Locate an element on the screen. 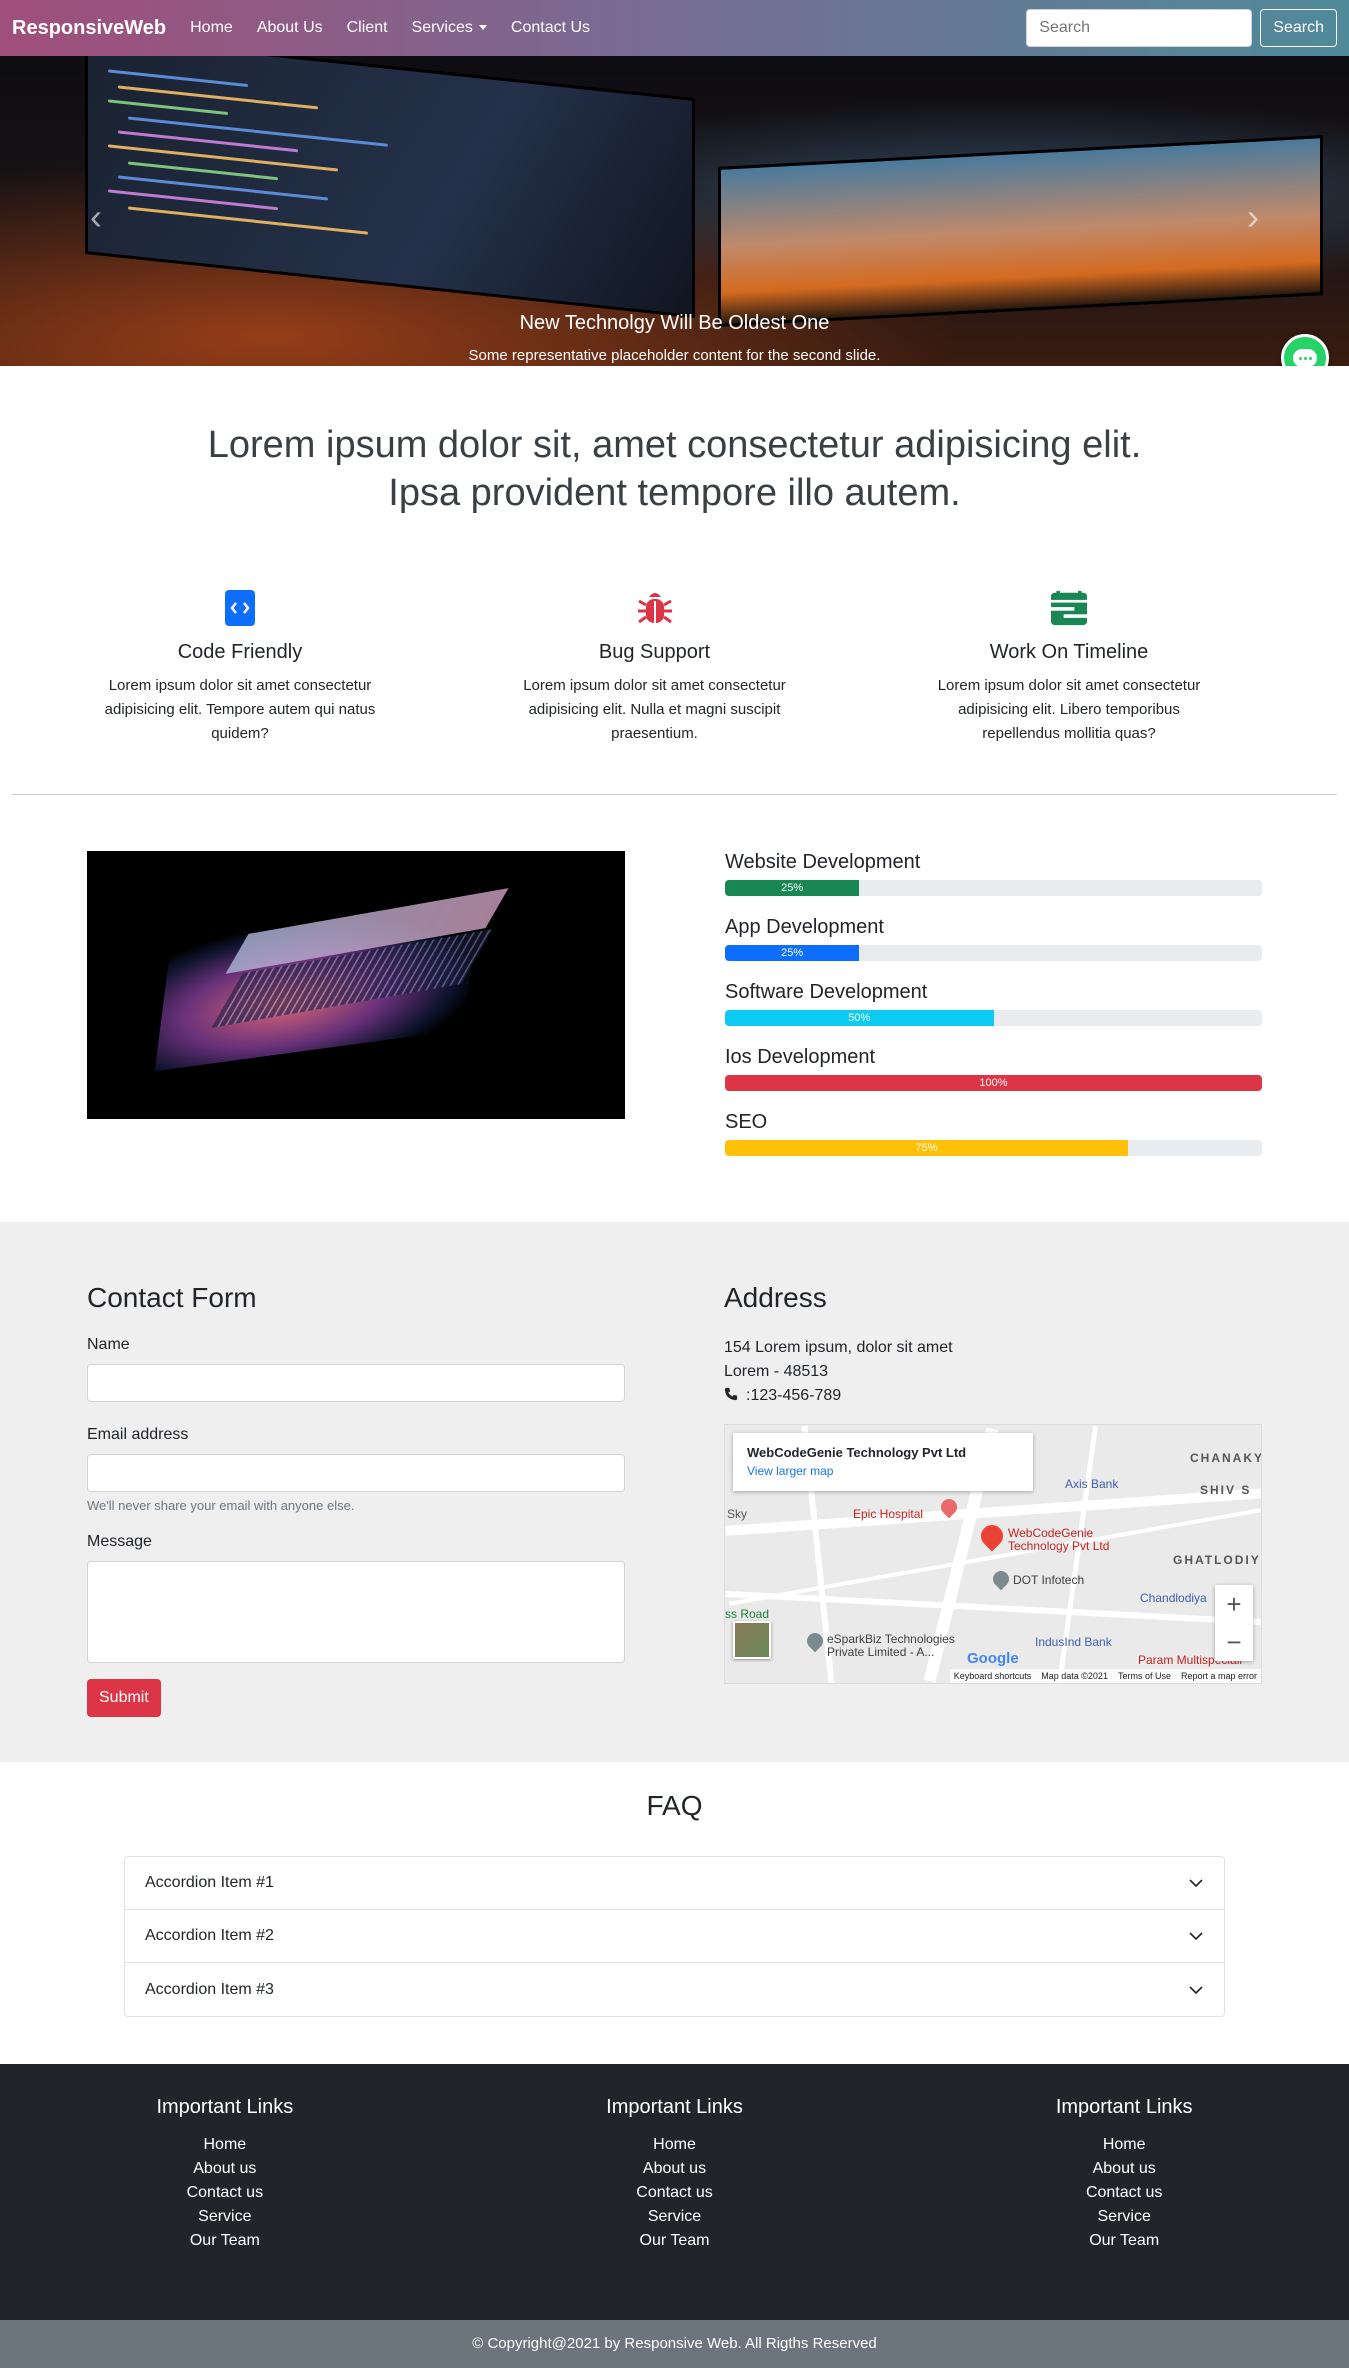 The height and width of the screenshot is (2368, 1349). nav-link-contact: Contact Us is located at coordinates (550, 28).